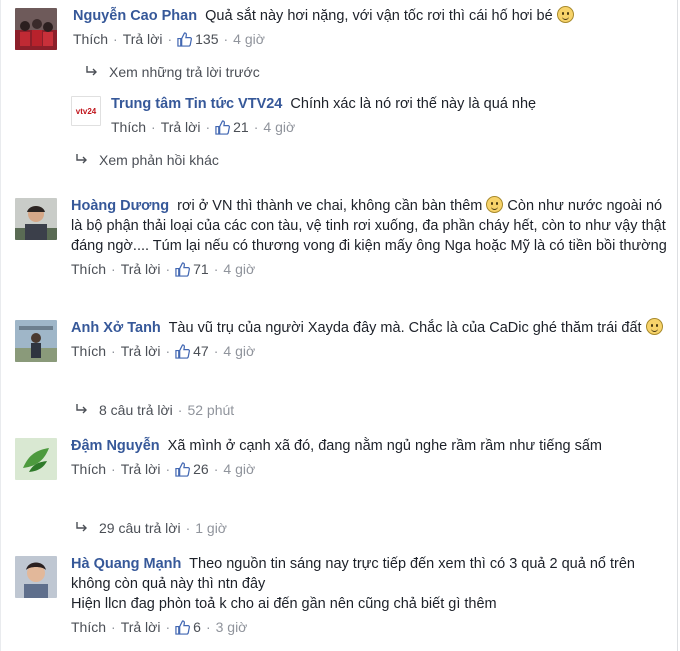 This screenshot has height=651, width=680. What do you see at coordinates (565, 14) in the screenshot?
I see `smile-emoji-icon` at bounding box center [565, 14].